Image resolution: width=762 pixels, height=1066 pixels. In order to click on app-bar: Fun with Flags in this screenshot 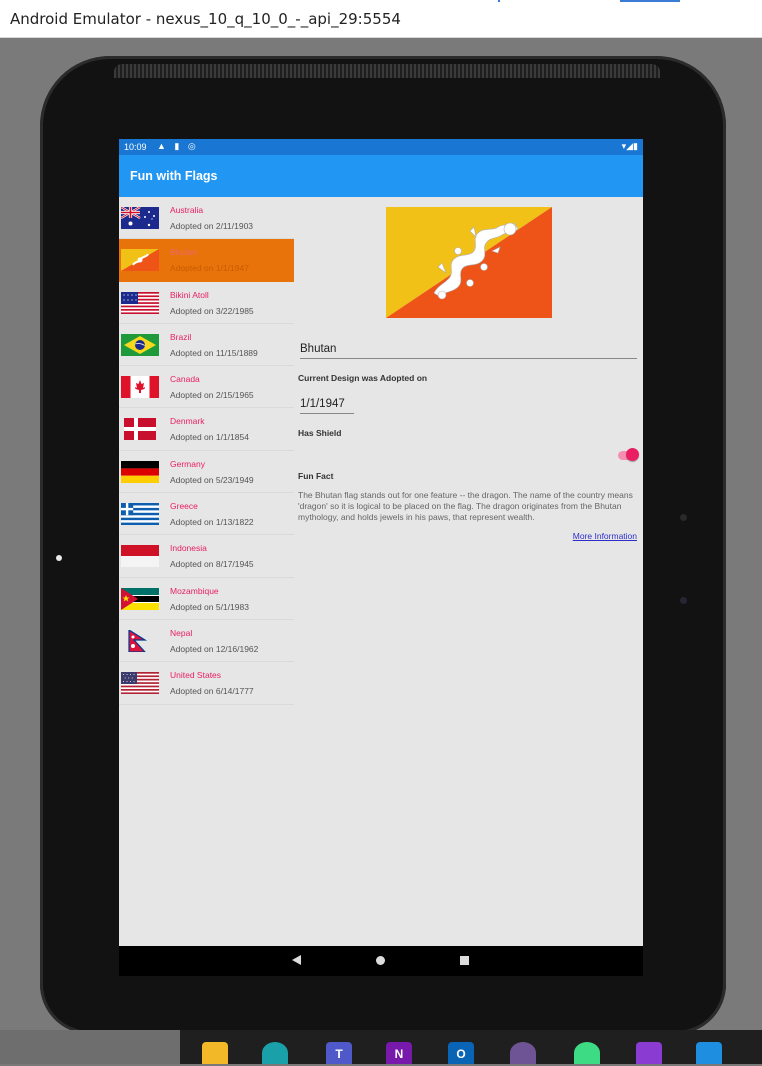, I will do `click(381, 176)`.